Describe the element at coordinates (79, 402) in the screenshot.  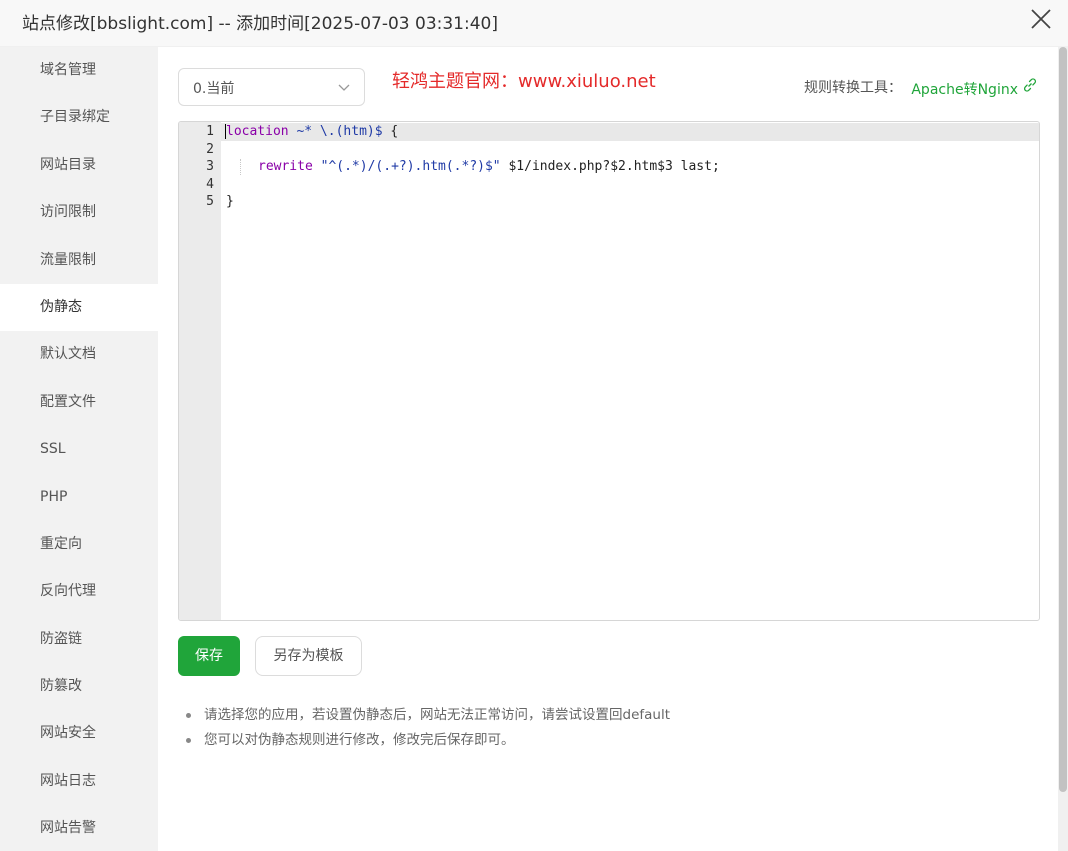
I see `sidebar-item-config-file: 配置文件` at that location.